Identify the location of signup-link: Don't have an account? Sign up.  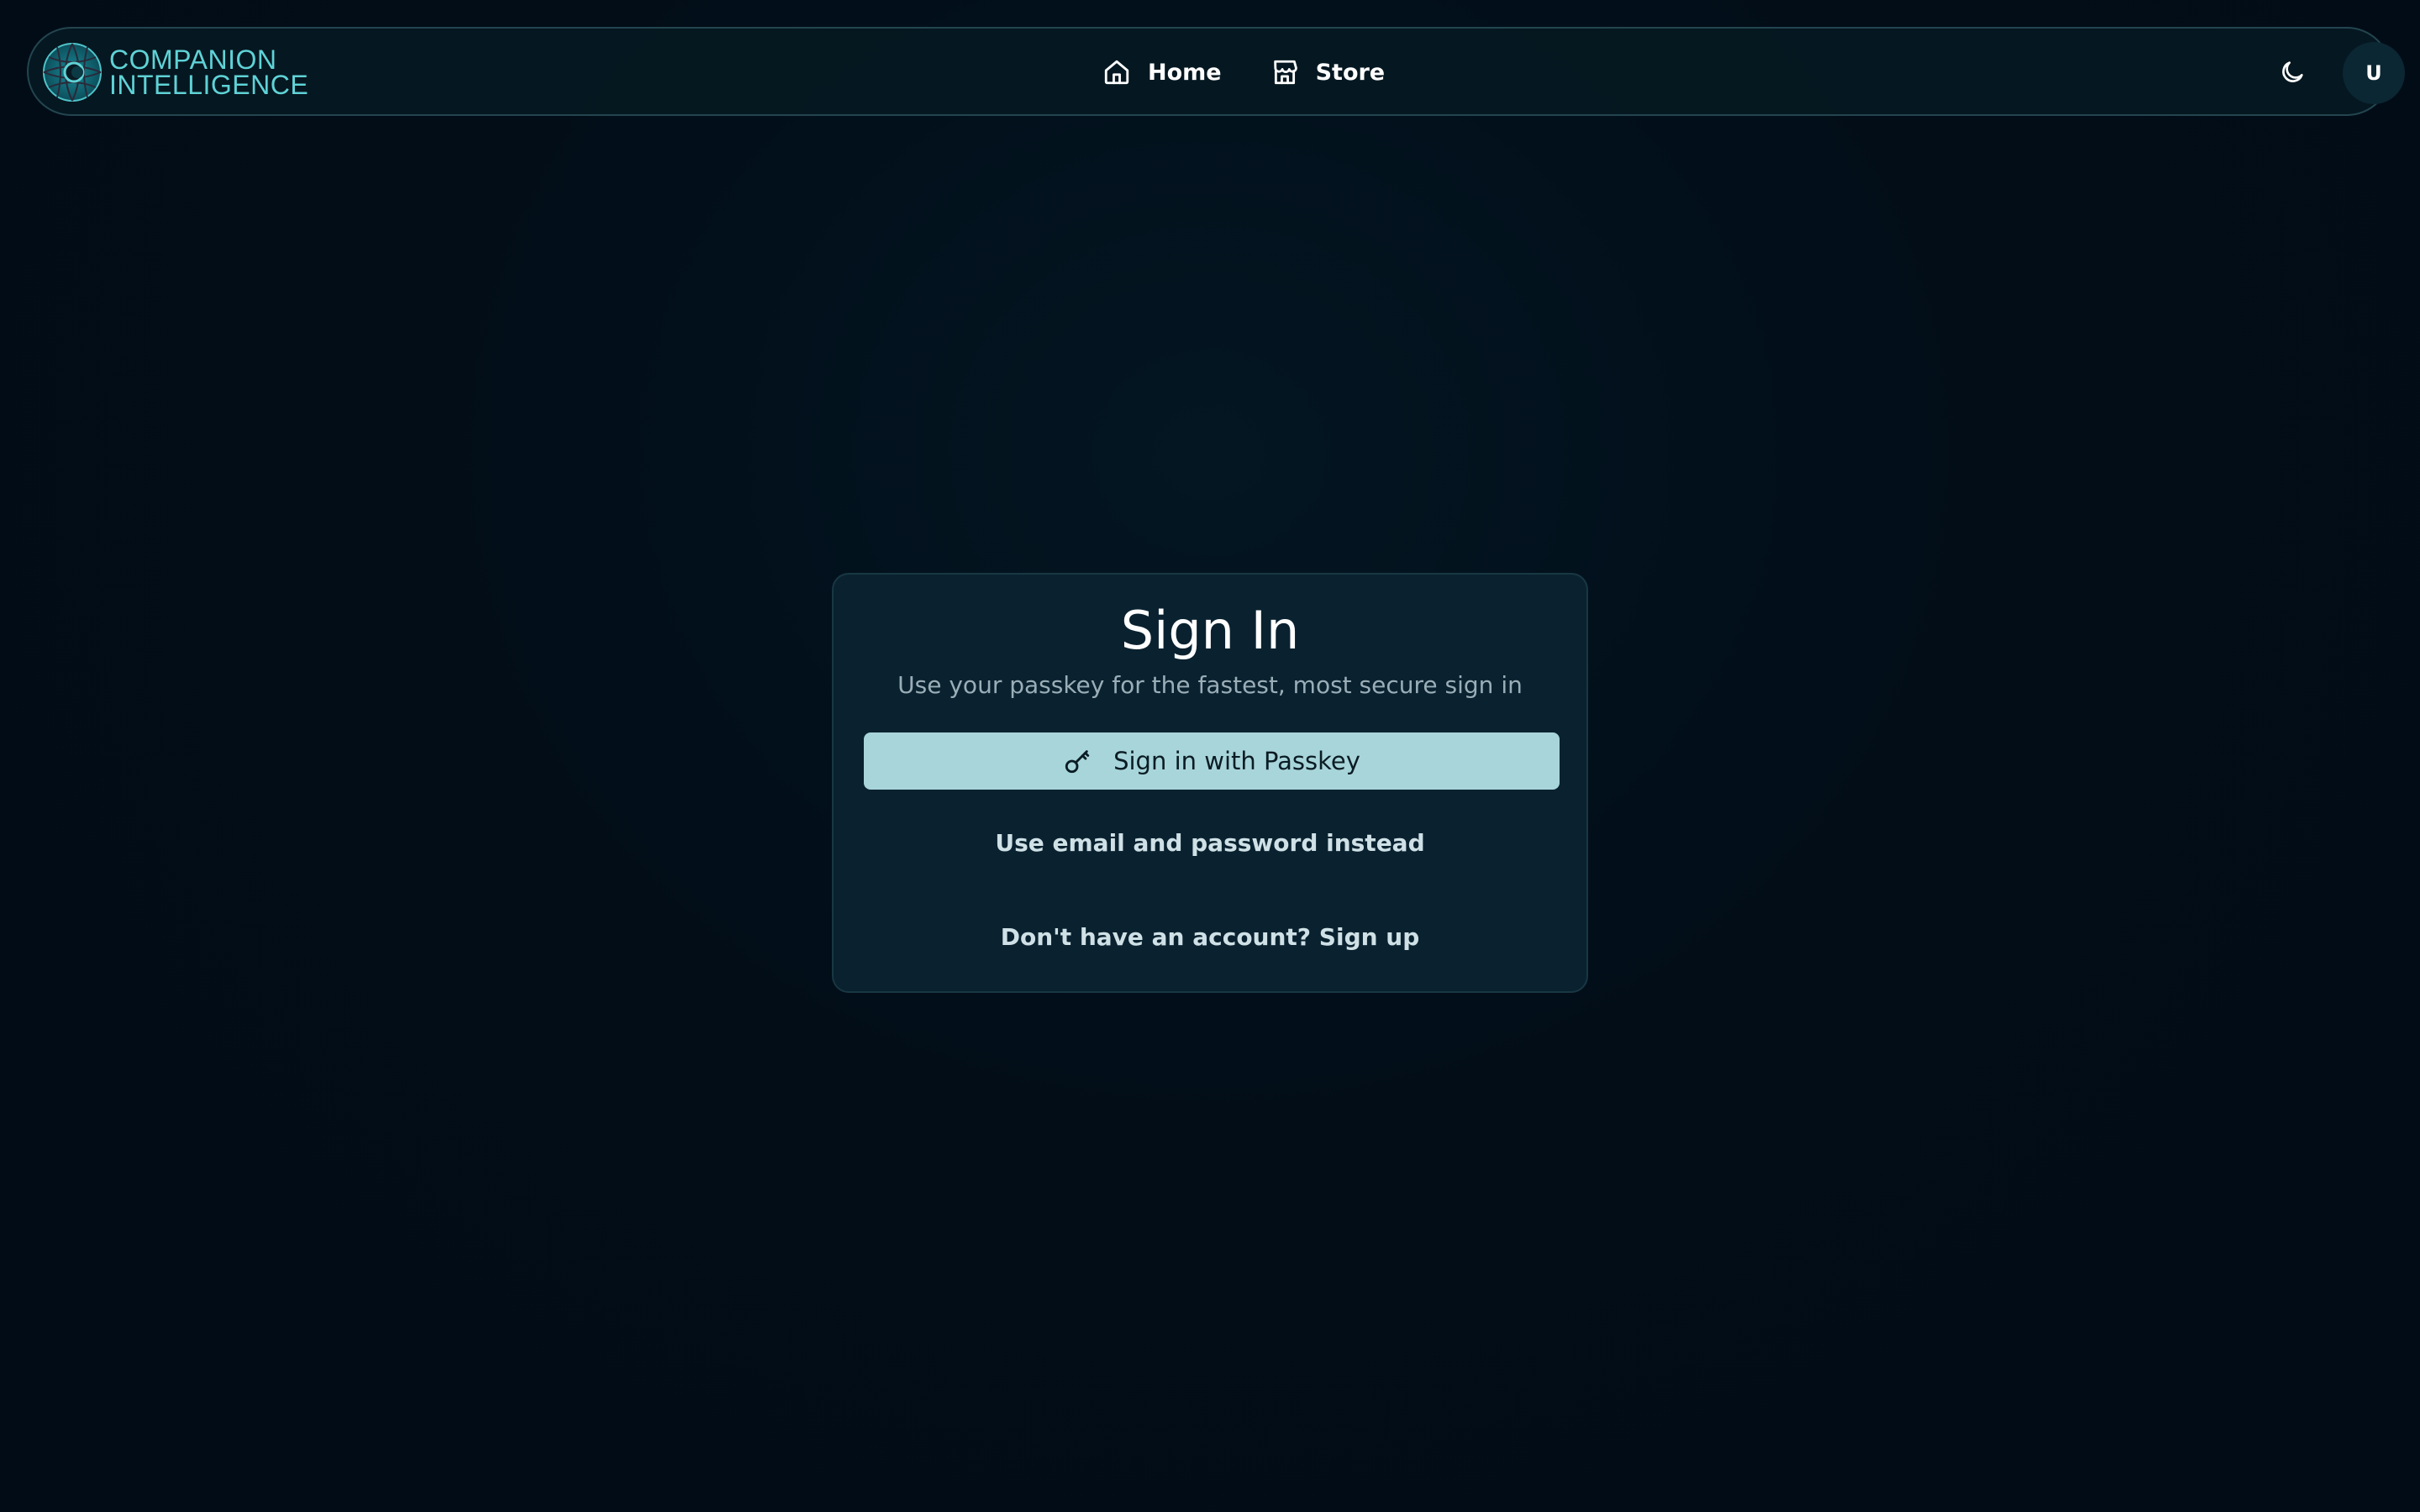
(1210, 937).